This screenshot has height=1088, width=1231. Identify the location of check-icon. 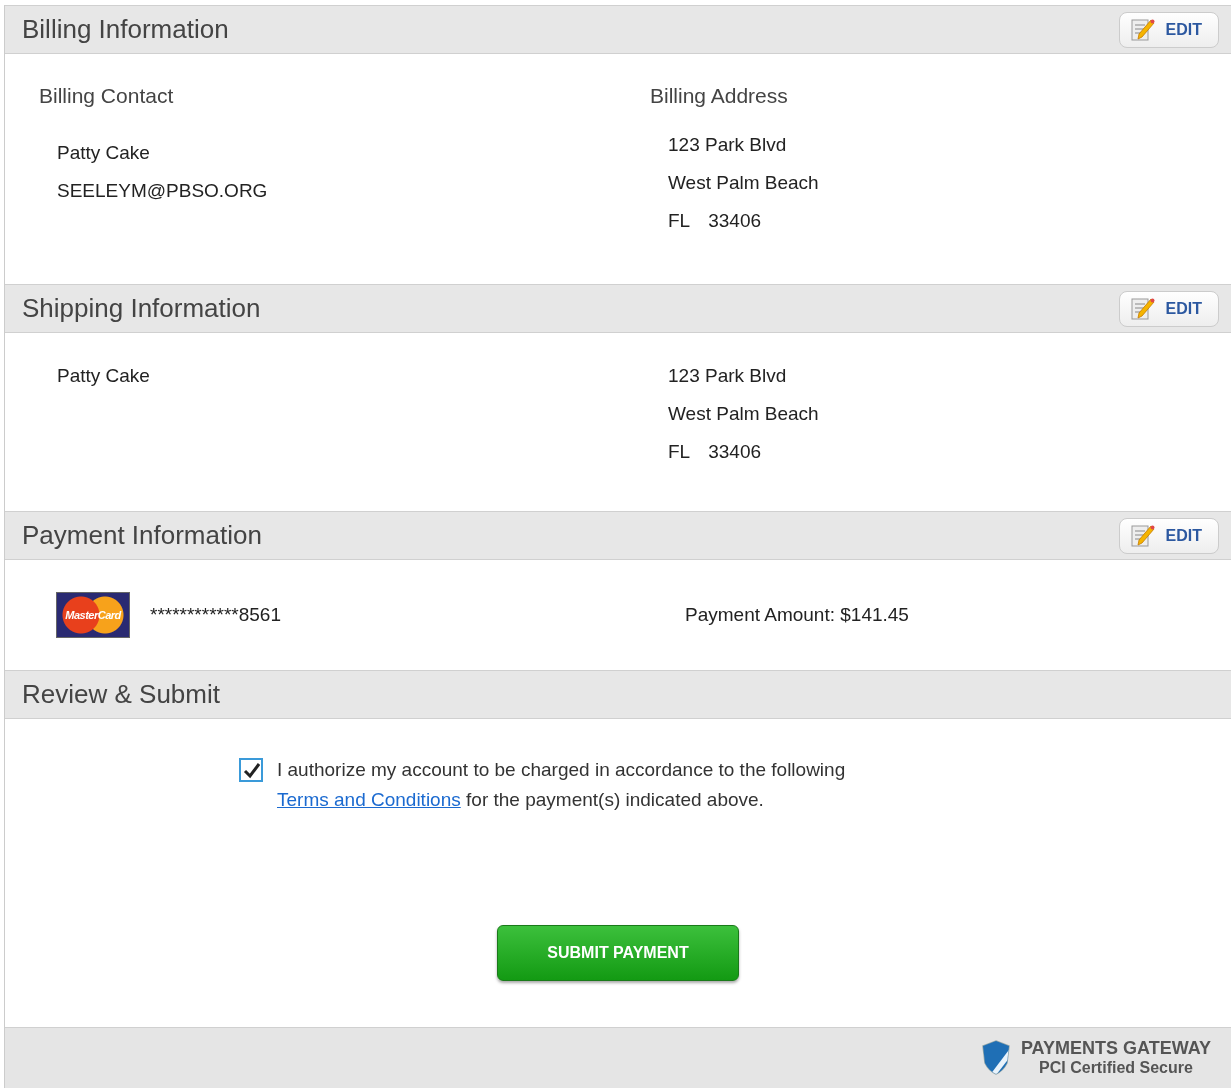
(251, 770).